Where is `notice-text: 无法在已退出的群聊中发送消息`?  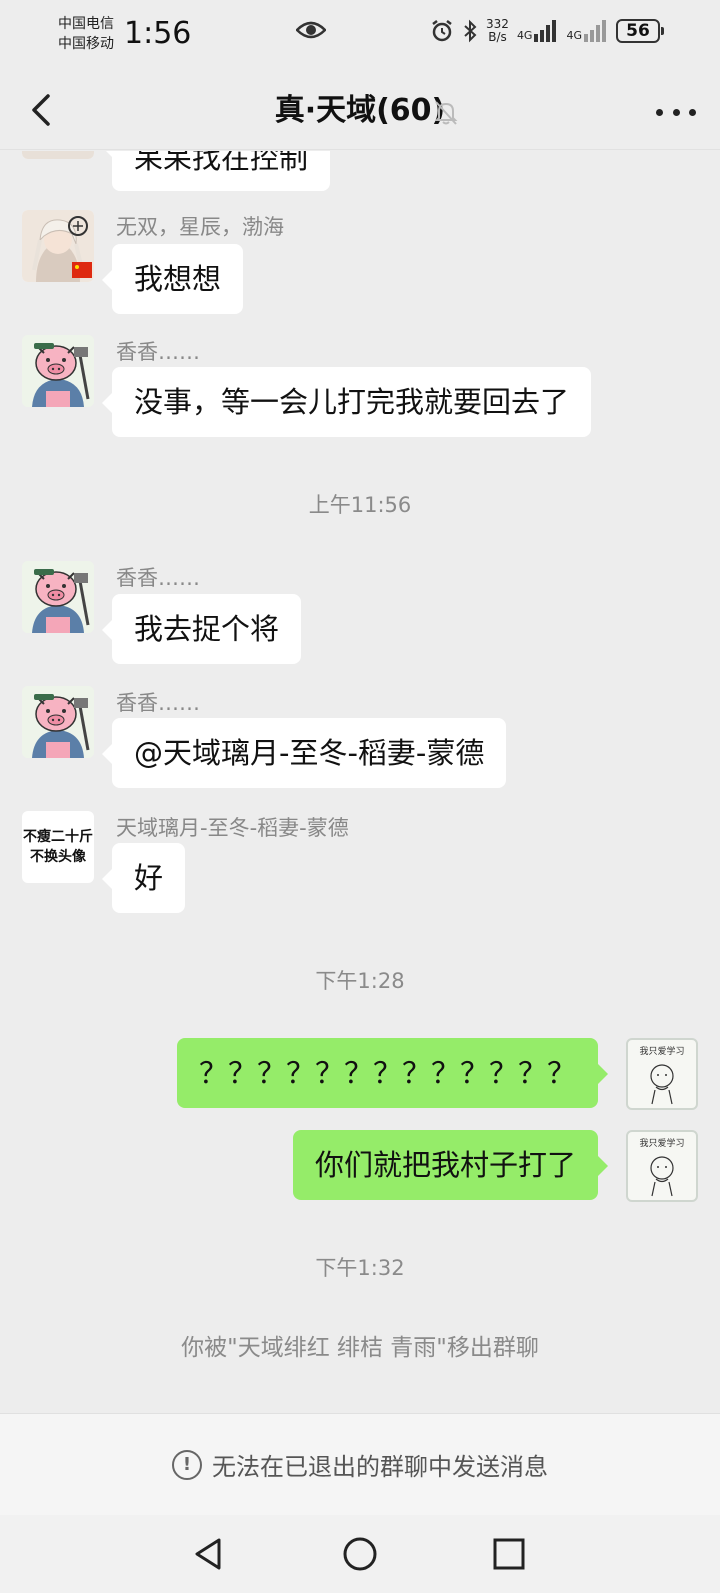 notice-text: 无法在已退出的群聊中发送消息 is located at coordinates (380, 1467).